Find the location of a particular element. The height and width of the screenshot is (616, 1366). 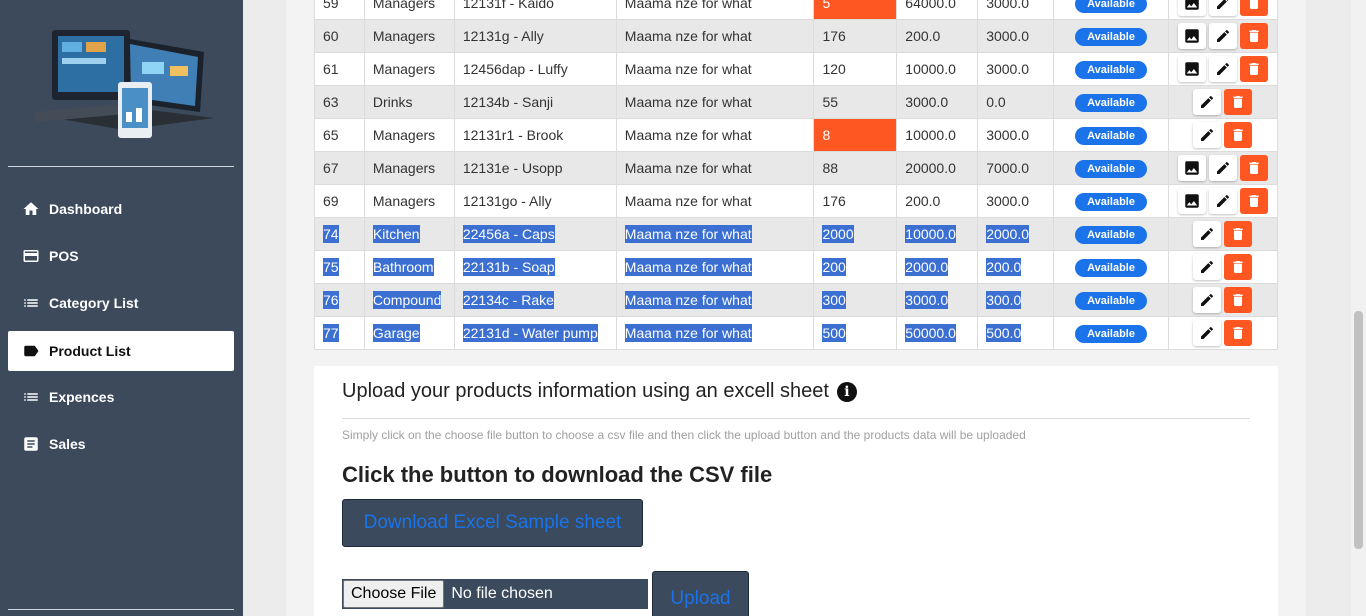

cell-stock-text: 500 is located at coordinates (834, 333).